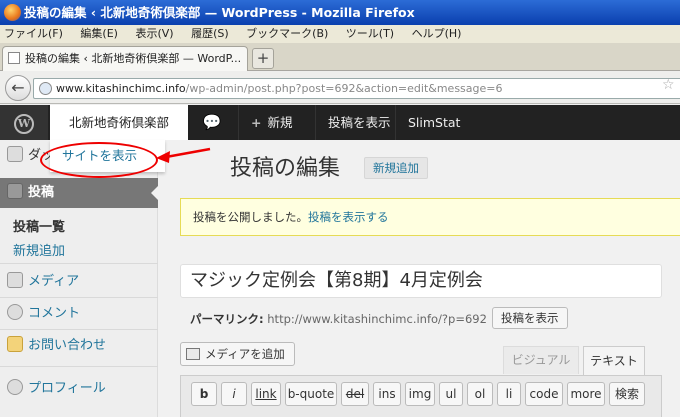  I want to click on bookmark-star-icon: ☆, so click(668, 85).